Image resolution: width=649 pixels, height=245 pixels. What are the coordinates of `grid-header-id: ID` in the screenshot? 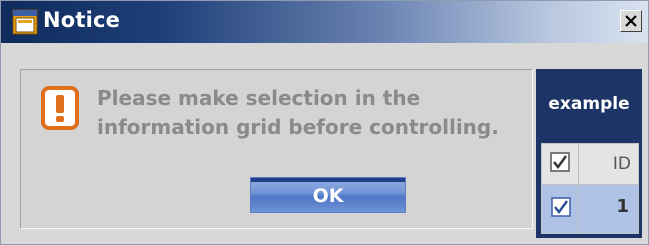 It's located at (621, 164).